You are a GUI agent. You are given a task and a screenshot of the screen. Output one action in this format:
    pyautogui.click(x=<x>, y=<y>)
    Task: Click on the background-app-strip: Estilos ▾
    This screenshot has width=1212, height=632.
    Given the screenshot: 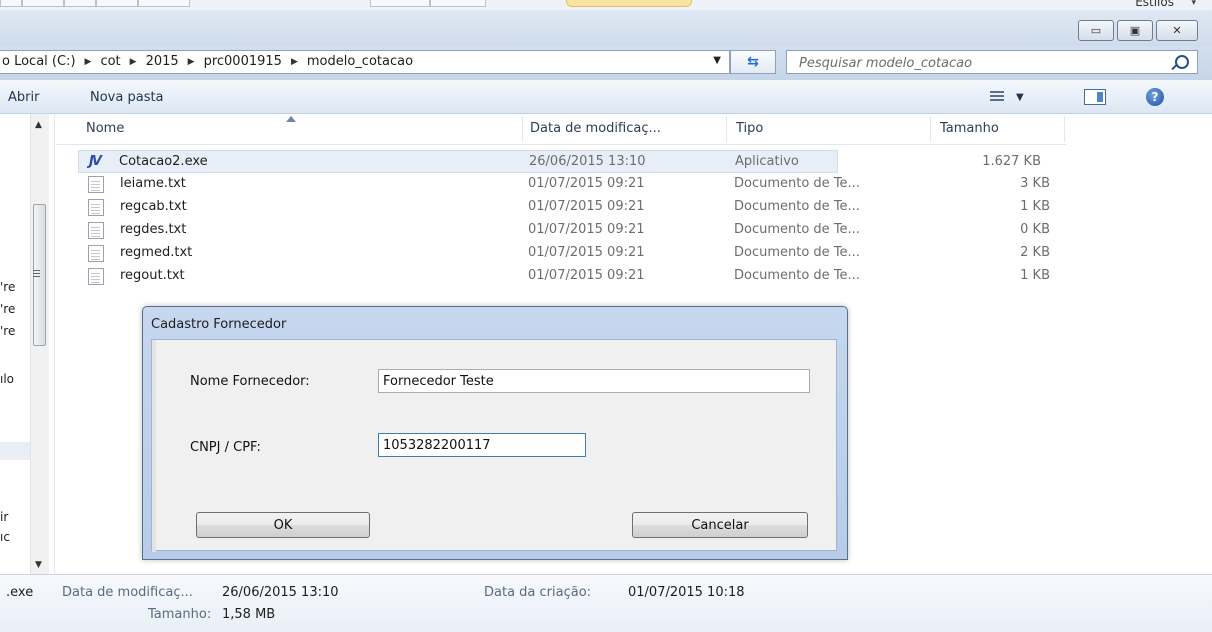 What is the action you would take?
    pyautogui.click(x=606, y=5)
    